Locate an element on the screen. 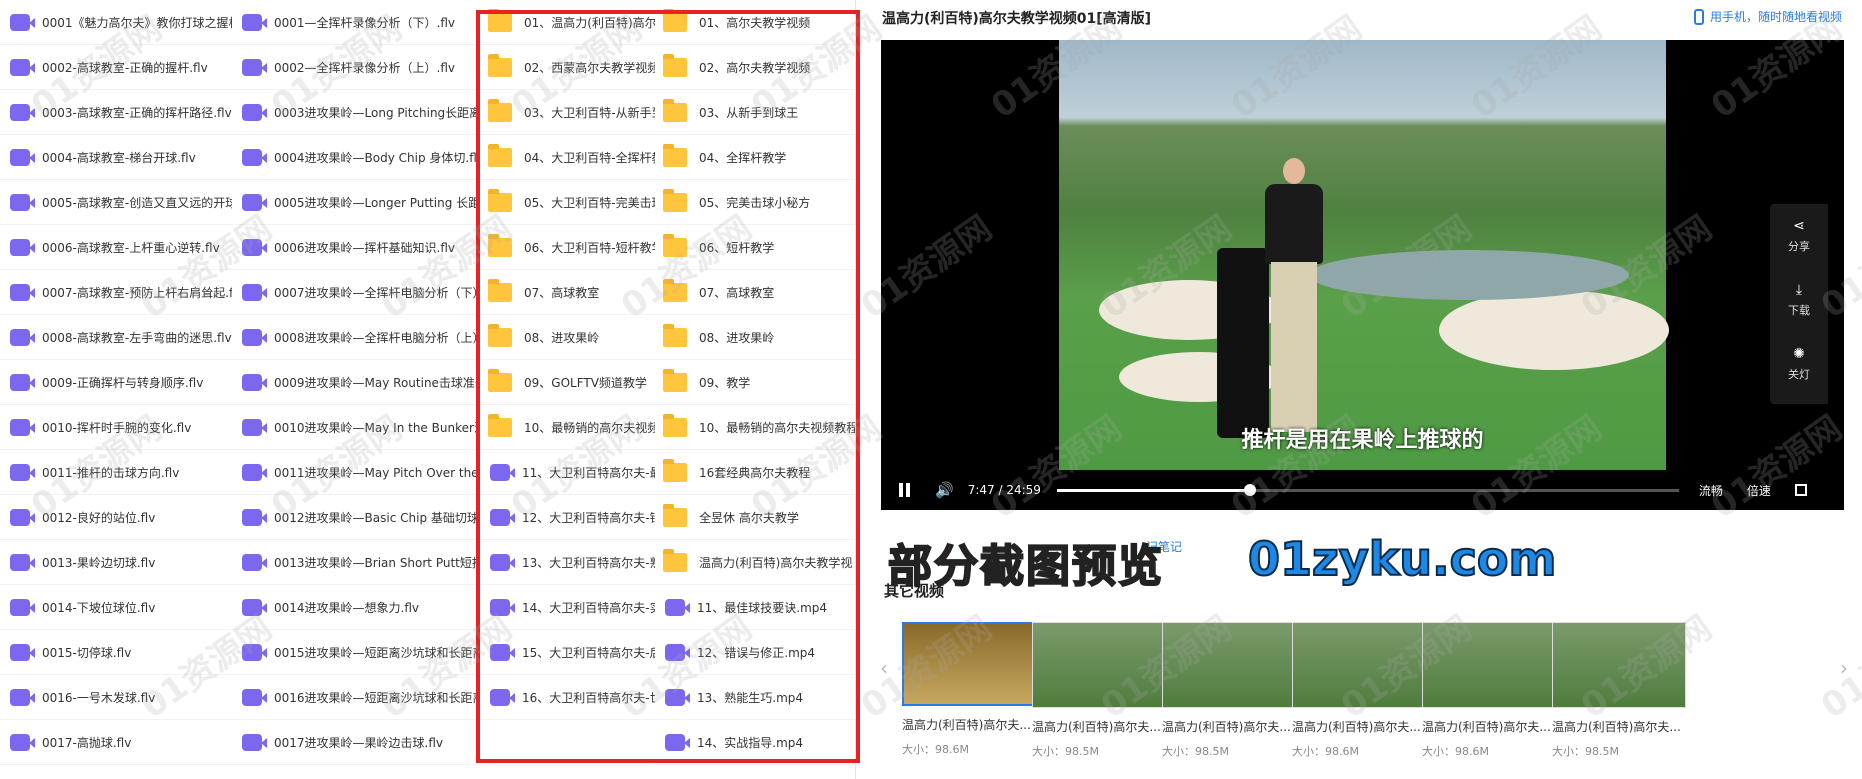 The width and height of the screenshot is (1862, 779). file-item: 0015进攻果岭—短距离沙坑球和长距离 is located at coordinates (356, 652).